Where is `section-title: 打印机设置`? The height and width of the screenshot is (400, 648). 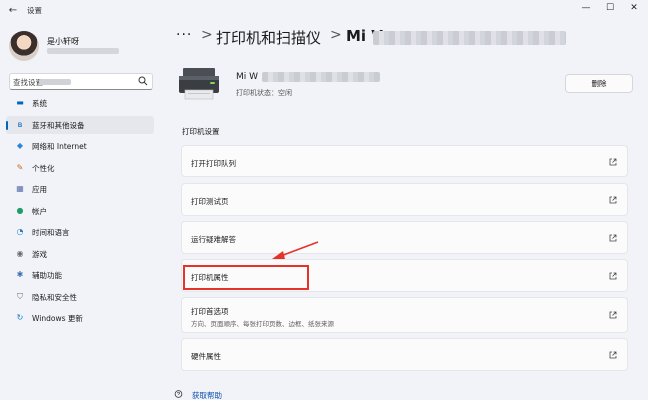
section-title: 打印机设置 is located at coordinates (201, 131).